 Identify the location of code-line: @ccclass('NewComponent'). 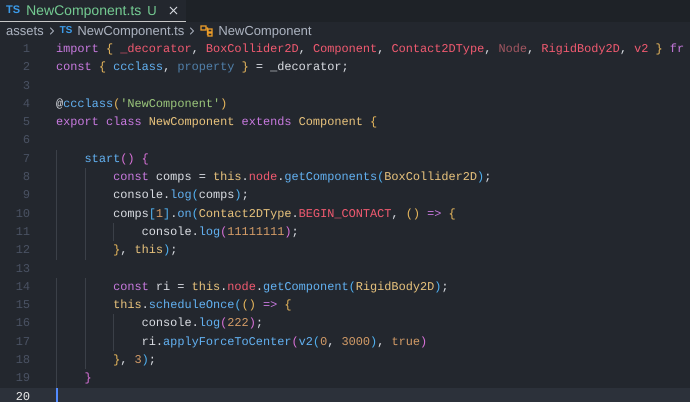
(142, 103).